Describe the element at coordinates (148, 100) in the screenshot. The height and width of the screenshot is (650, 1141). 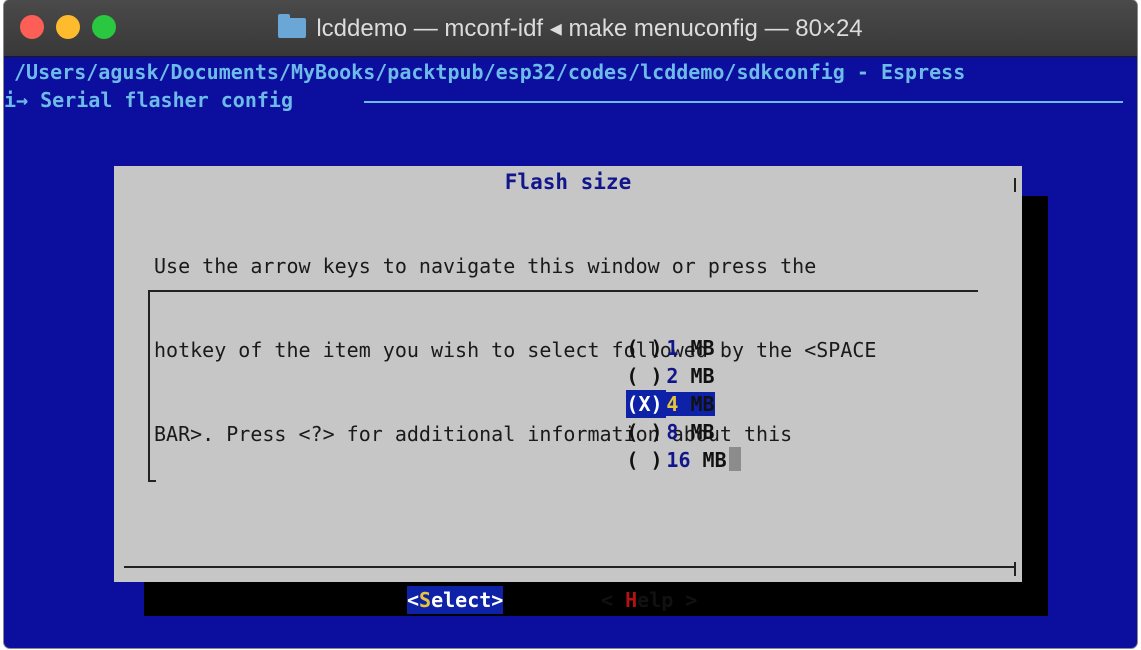
I see `breadcrumb: i→ Serial flasher config` at that location.